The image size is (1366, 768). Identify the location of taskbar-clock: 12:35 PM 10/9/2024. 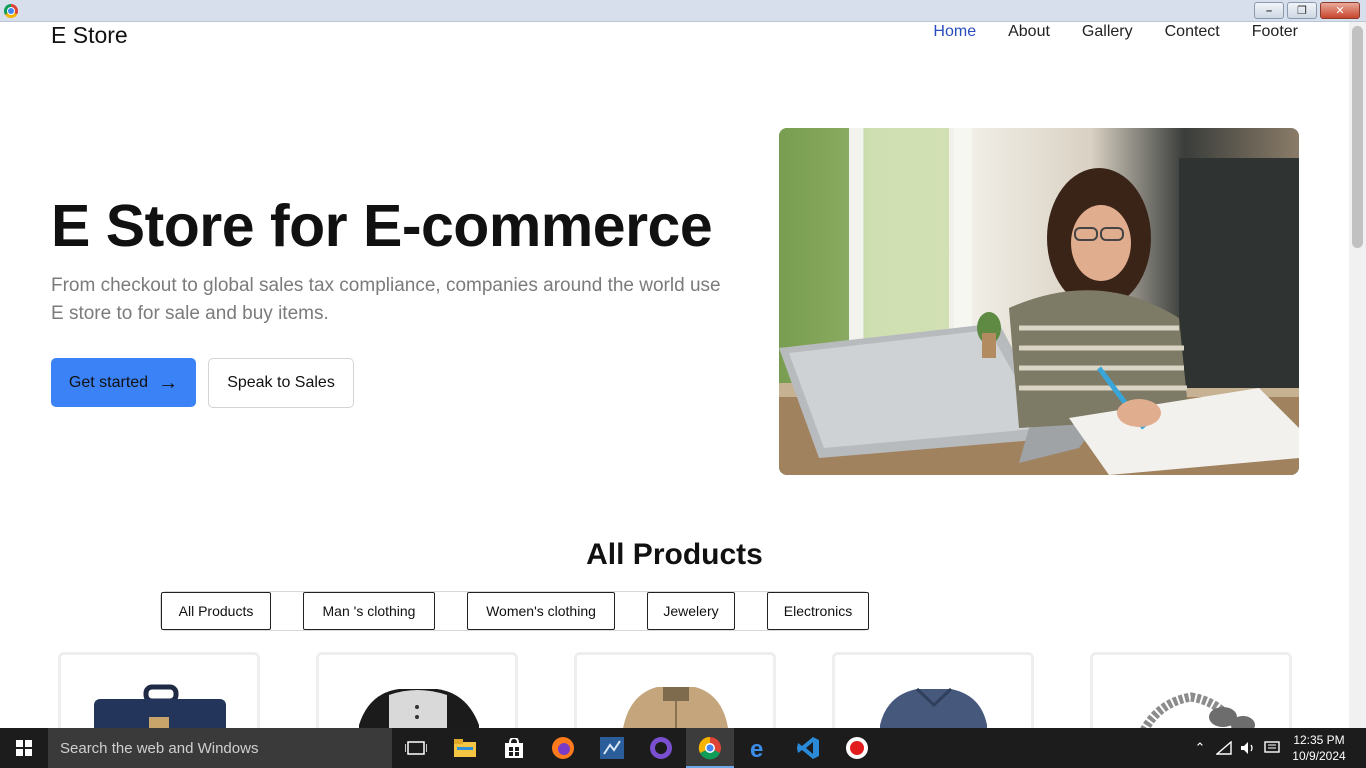
(1319, 748).